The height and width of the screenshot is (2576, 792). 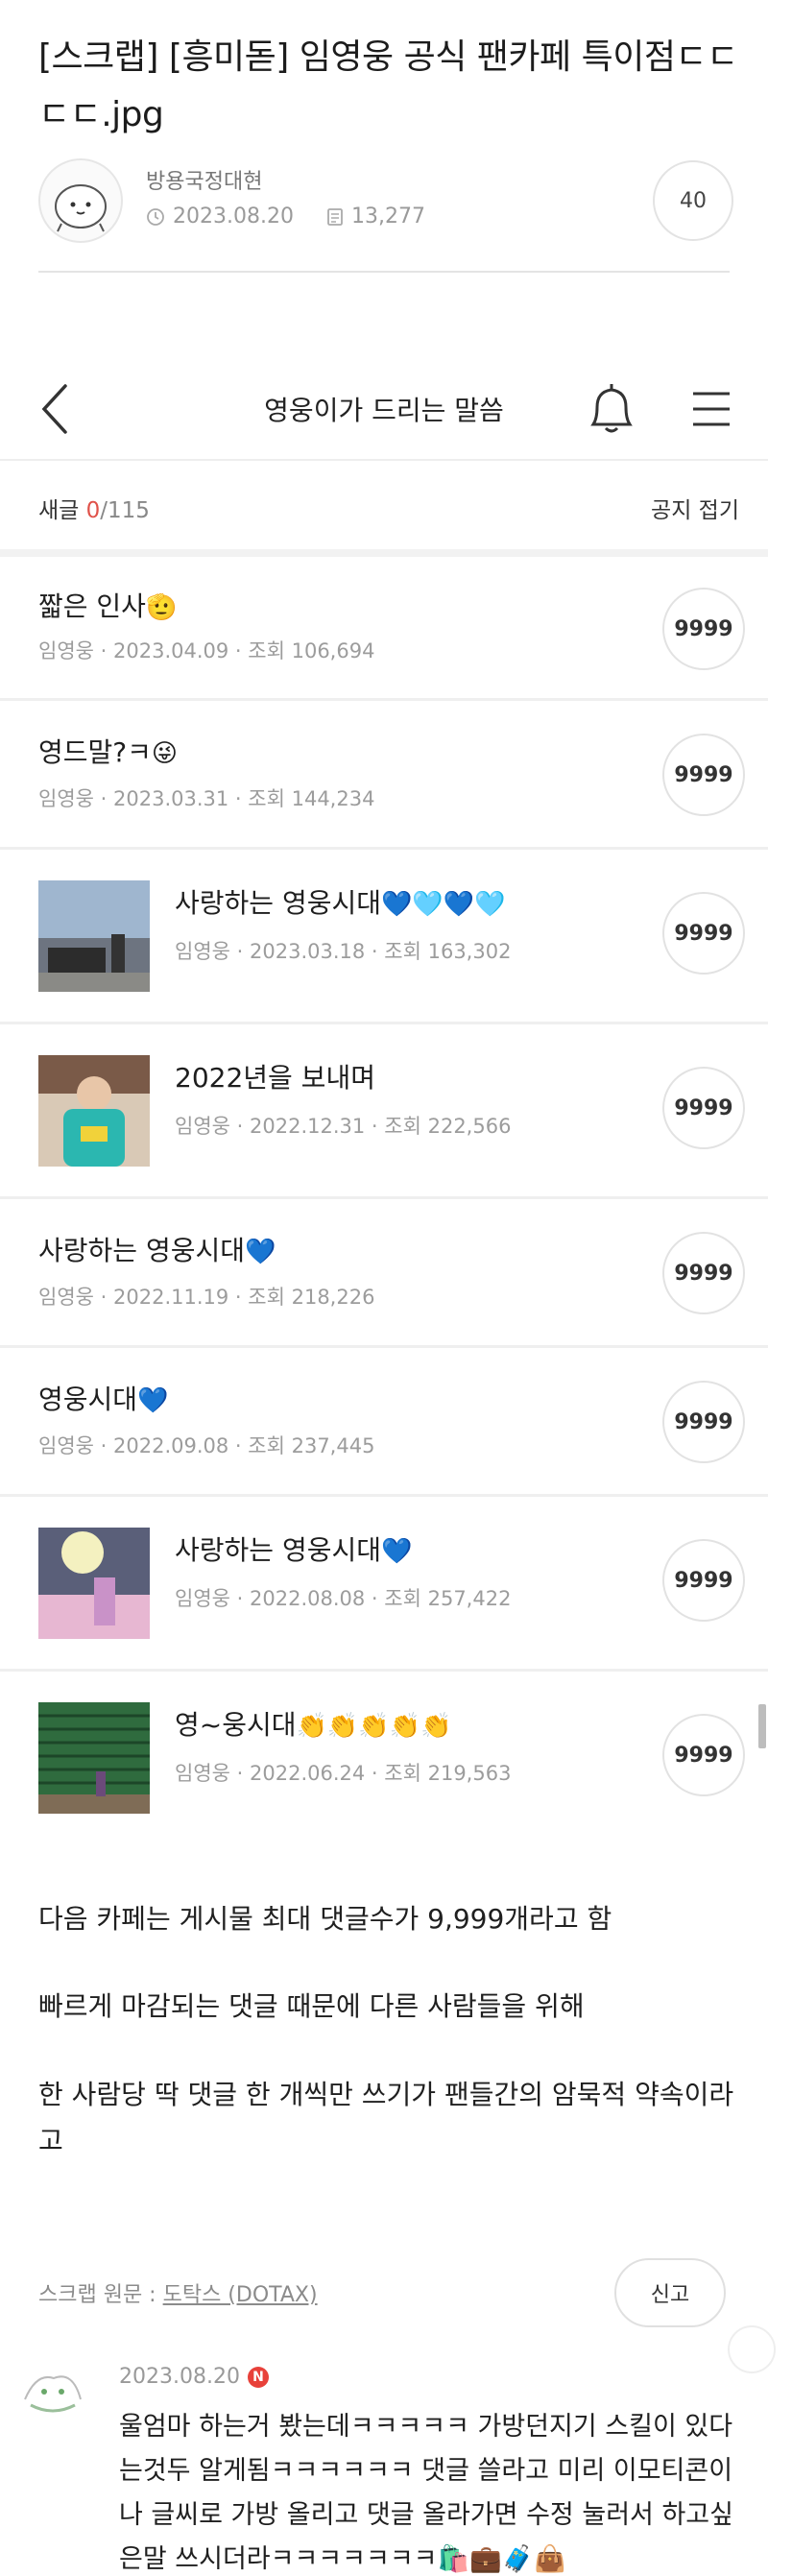 I want to click on comment-meta: 2023.08.20 N, so click(x=194, y=2377).